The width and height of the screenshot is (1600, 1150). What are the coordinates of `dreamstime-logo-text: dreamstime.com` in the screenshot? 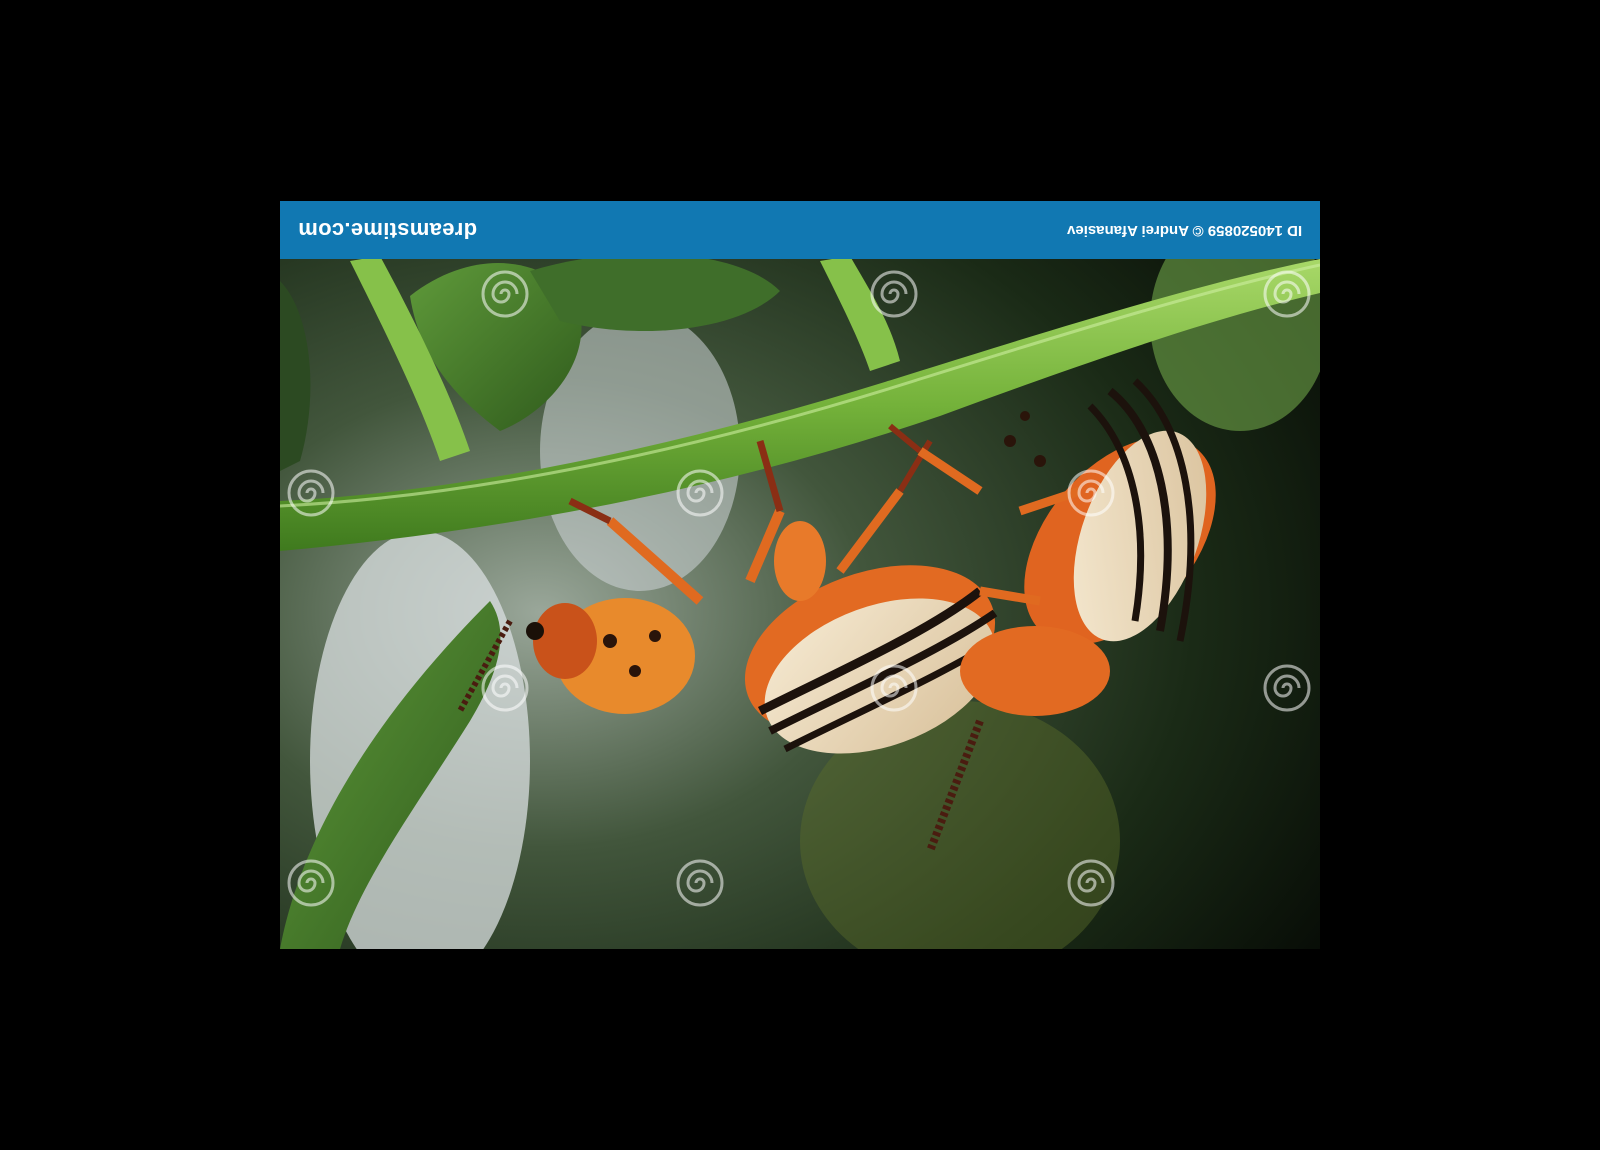 It's located at (388, 230).